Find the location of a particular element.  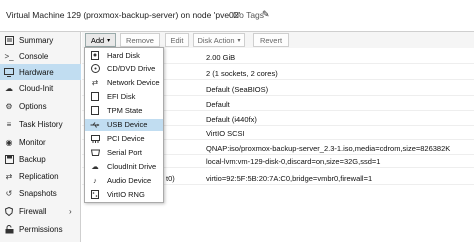

shield-icon is located at coordinates (9, 211).